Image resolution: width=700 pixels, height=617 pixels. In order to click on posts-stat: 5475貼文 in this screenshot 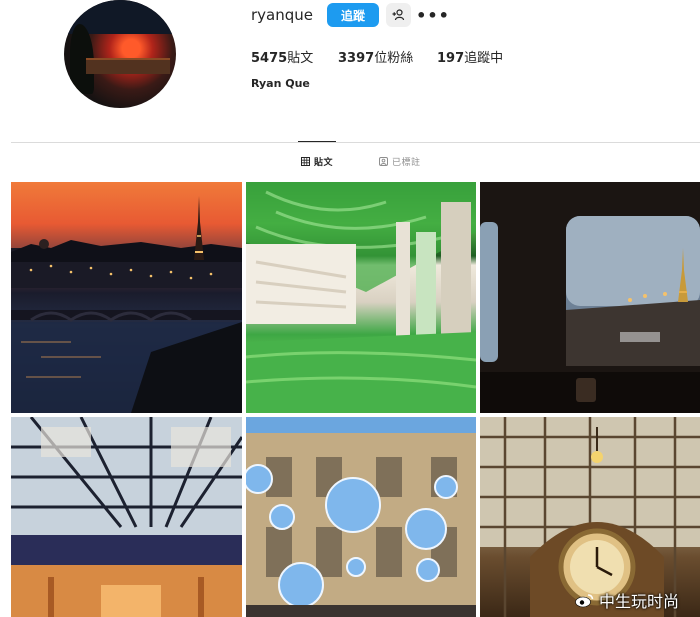, I will do `click(282, 56)`.